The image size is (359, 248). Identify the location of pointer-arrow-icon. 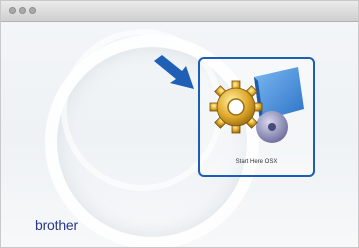
(174, 72).